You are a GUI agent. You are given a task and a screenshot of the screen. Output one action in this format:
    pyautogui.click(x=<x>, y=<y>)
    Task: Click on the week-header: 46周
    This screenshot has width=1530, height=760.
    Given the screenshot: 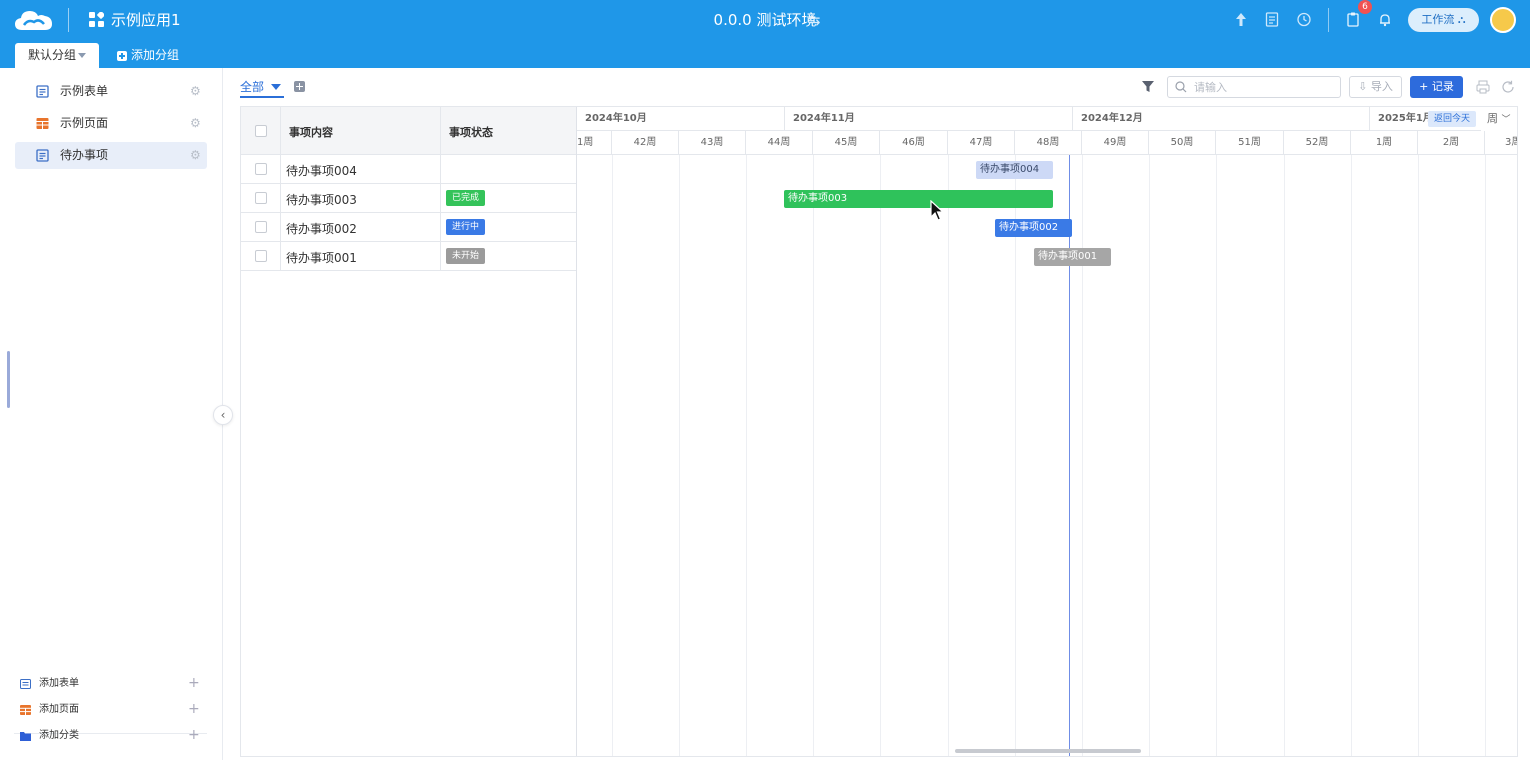 What is the action you would take?
    pyautogui.click(x=914, y=143)
    